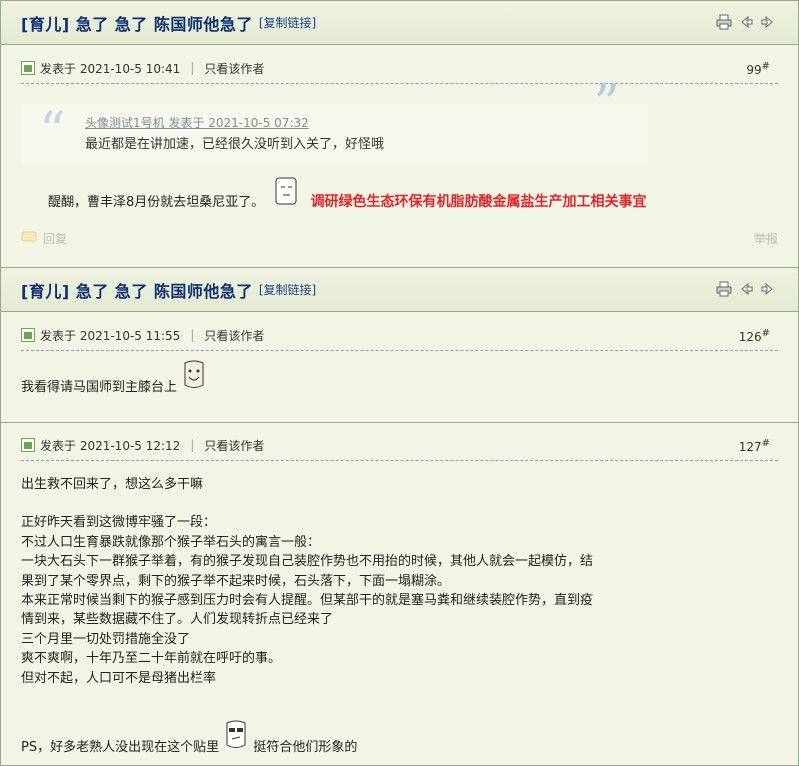 The image size is (799, 766). What do you see at coordinates (110, 68) in the screenshot?
I see `post-time: 发表于 2021-10-5 10:41` at bounding box center [110, 68].